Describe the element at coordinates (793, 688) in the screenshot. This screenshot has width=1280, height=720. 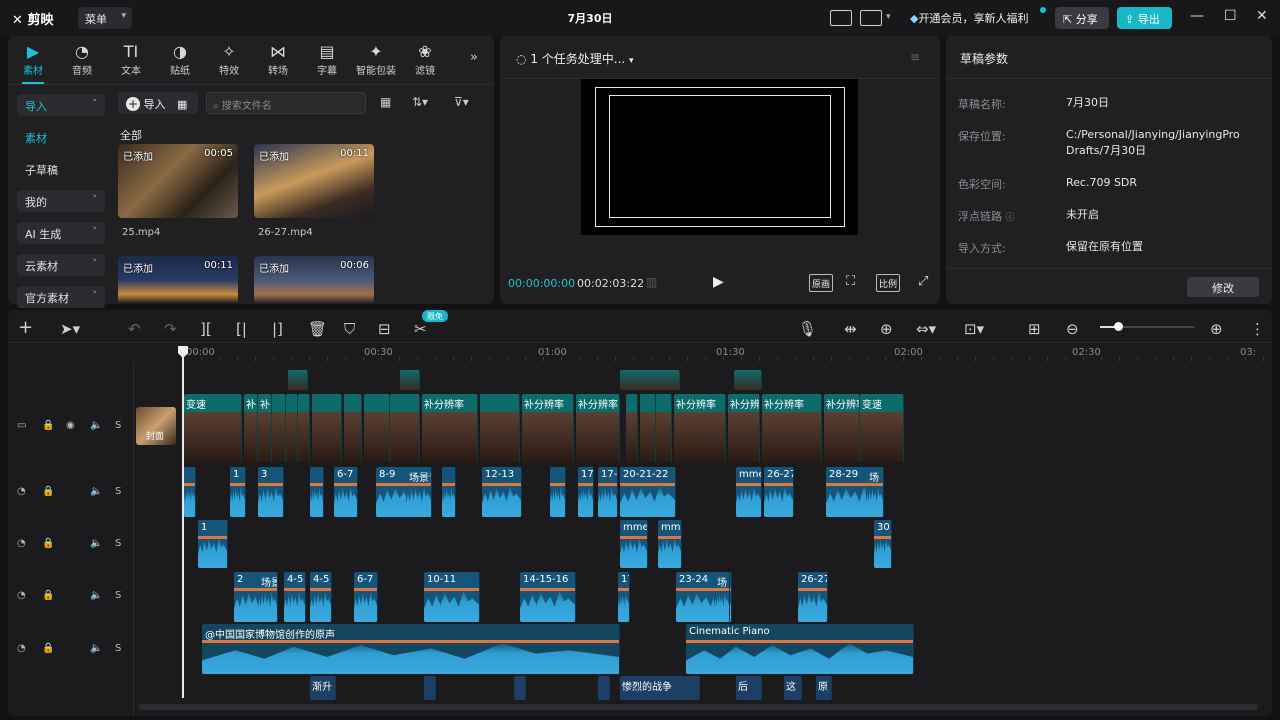
I see `text-clip: 这` at that location.